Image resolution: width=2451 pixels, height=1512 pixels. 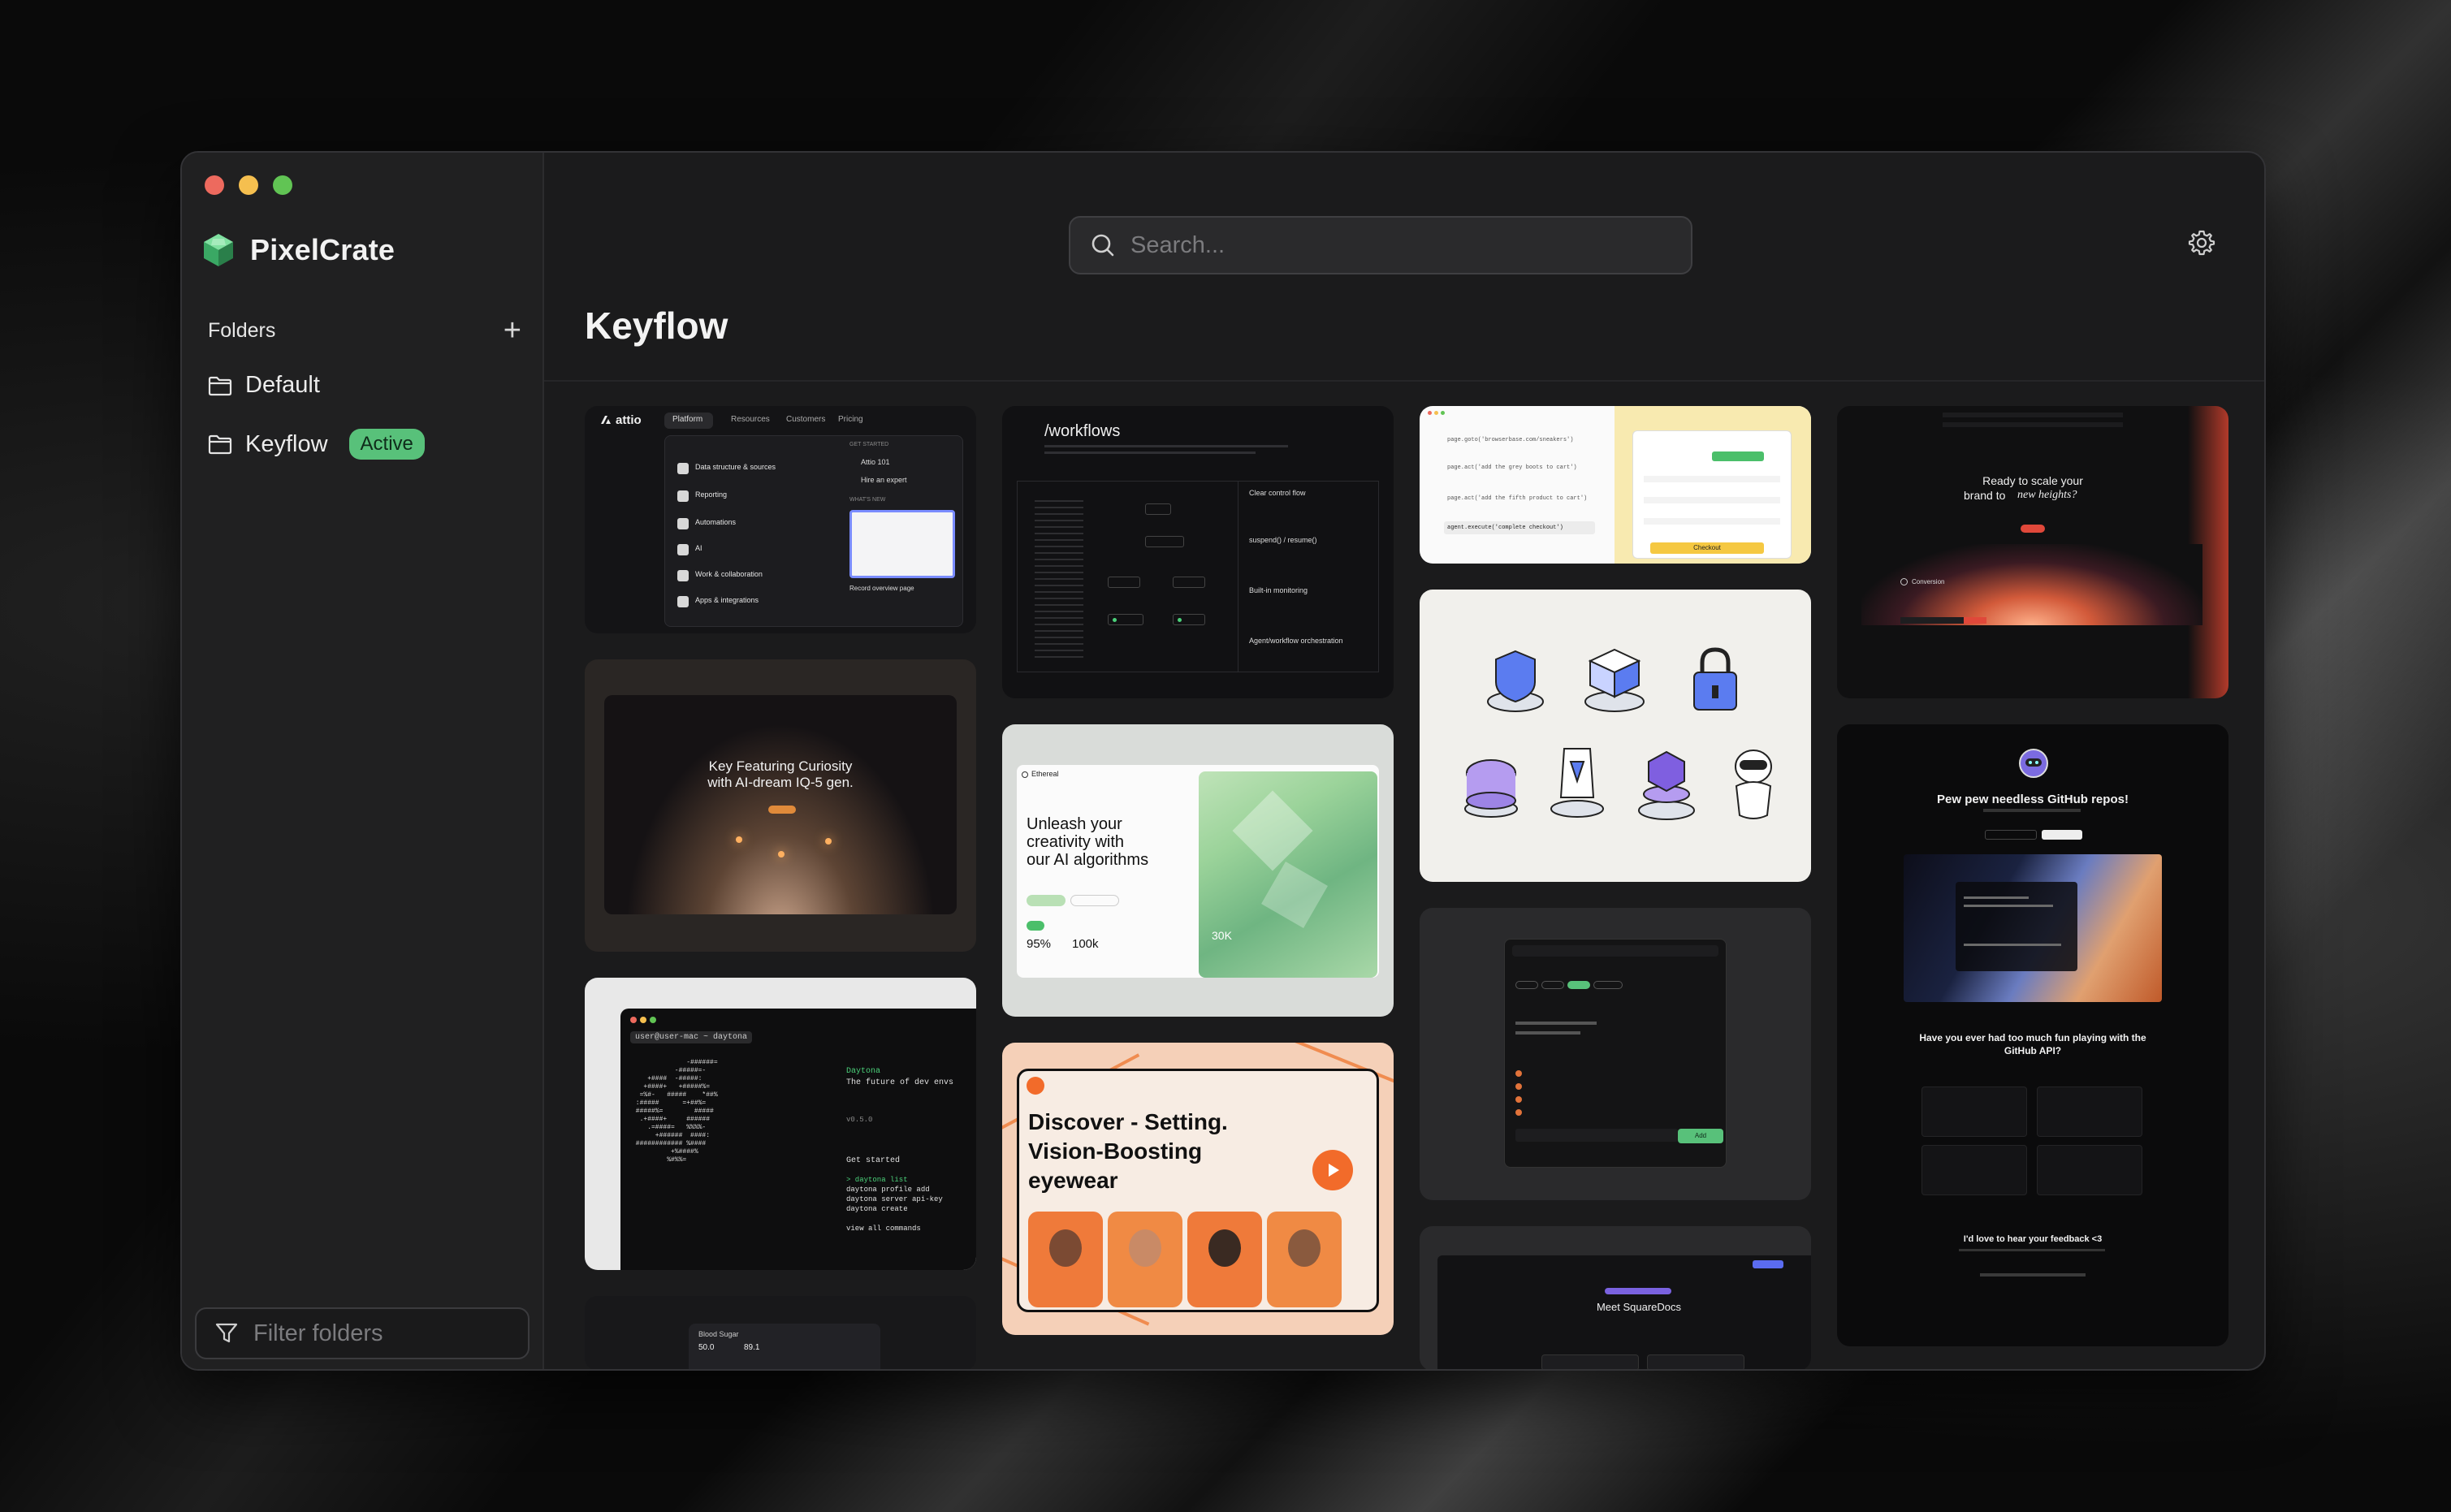 What do you see at coordinates (214, 185) in the screenshot?
I see `close-window-button` at bounding box center [214, 185].